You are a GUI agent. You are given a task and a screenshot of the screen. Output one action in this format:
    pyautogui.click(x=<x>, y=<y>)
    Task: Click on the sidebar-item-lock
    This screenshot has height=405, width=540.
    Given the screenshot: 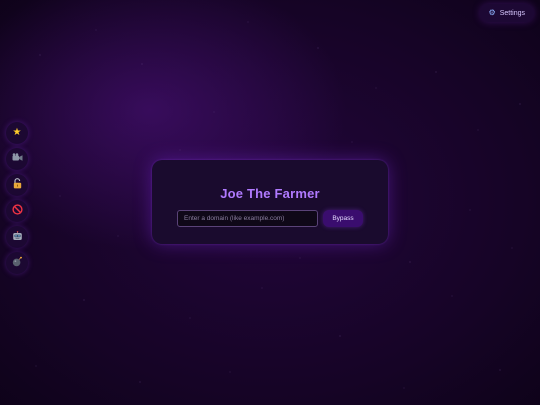 What is the action you would take?
    pyautogui.click(x=17, y=185)
    